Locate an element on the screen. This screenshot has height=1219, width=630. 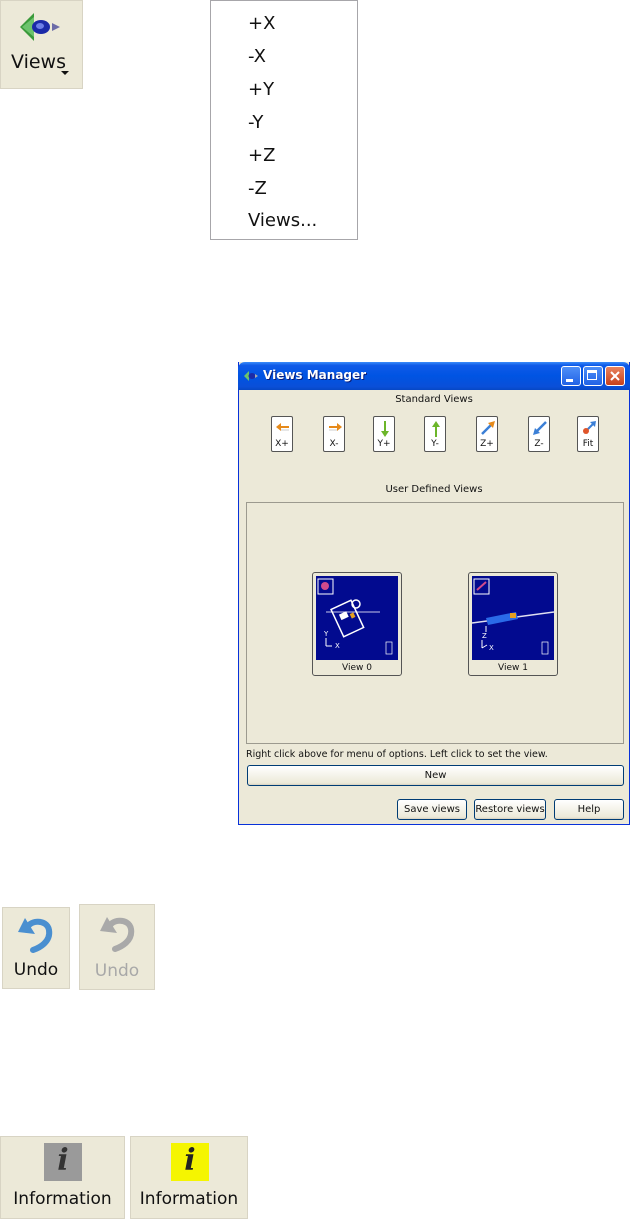
arrow-diagonal-up-icon is located at coordinates (488, 428).